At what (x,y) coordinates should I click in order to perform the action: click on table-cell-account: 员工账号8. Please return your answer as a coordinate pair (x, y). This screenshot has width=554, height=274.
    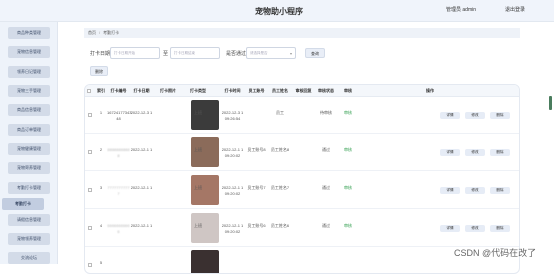
    Looking at the image, I should click on (256, 149).